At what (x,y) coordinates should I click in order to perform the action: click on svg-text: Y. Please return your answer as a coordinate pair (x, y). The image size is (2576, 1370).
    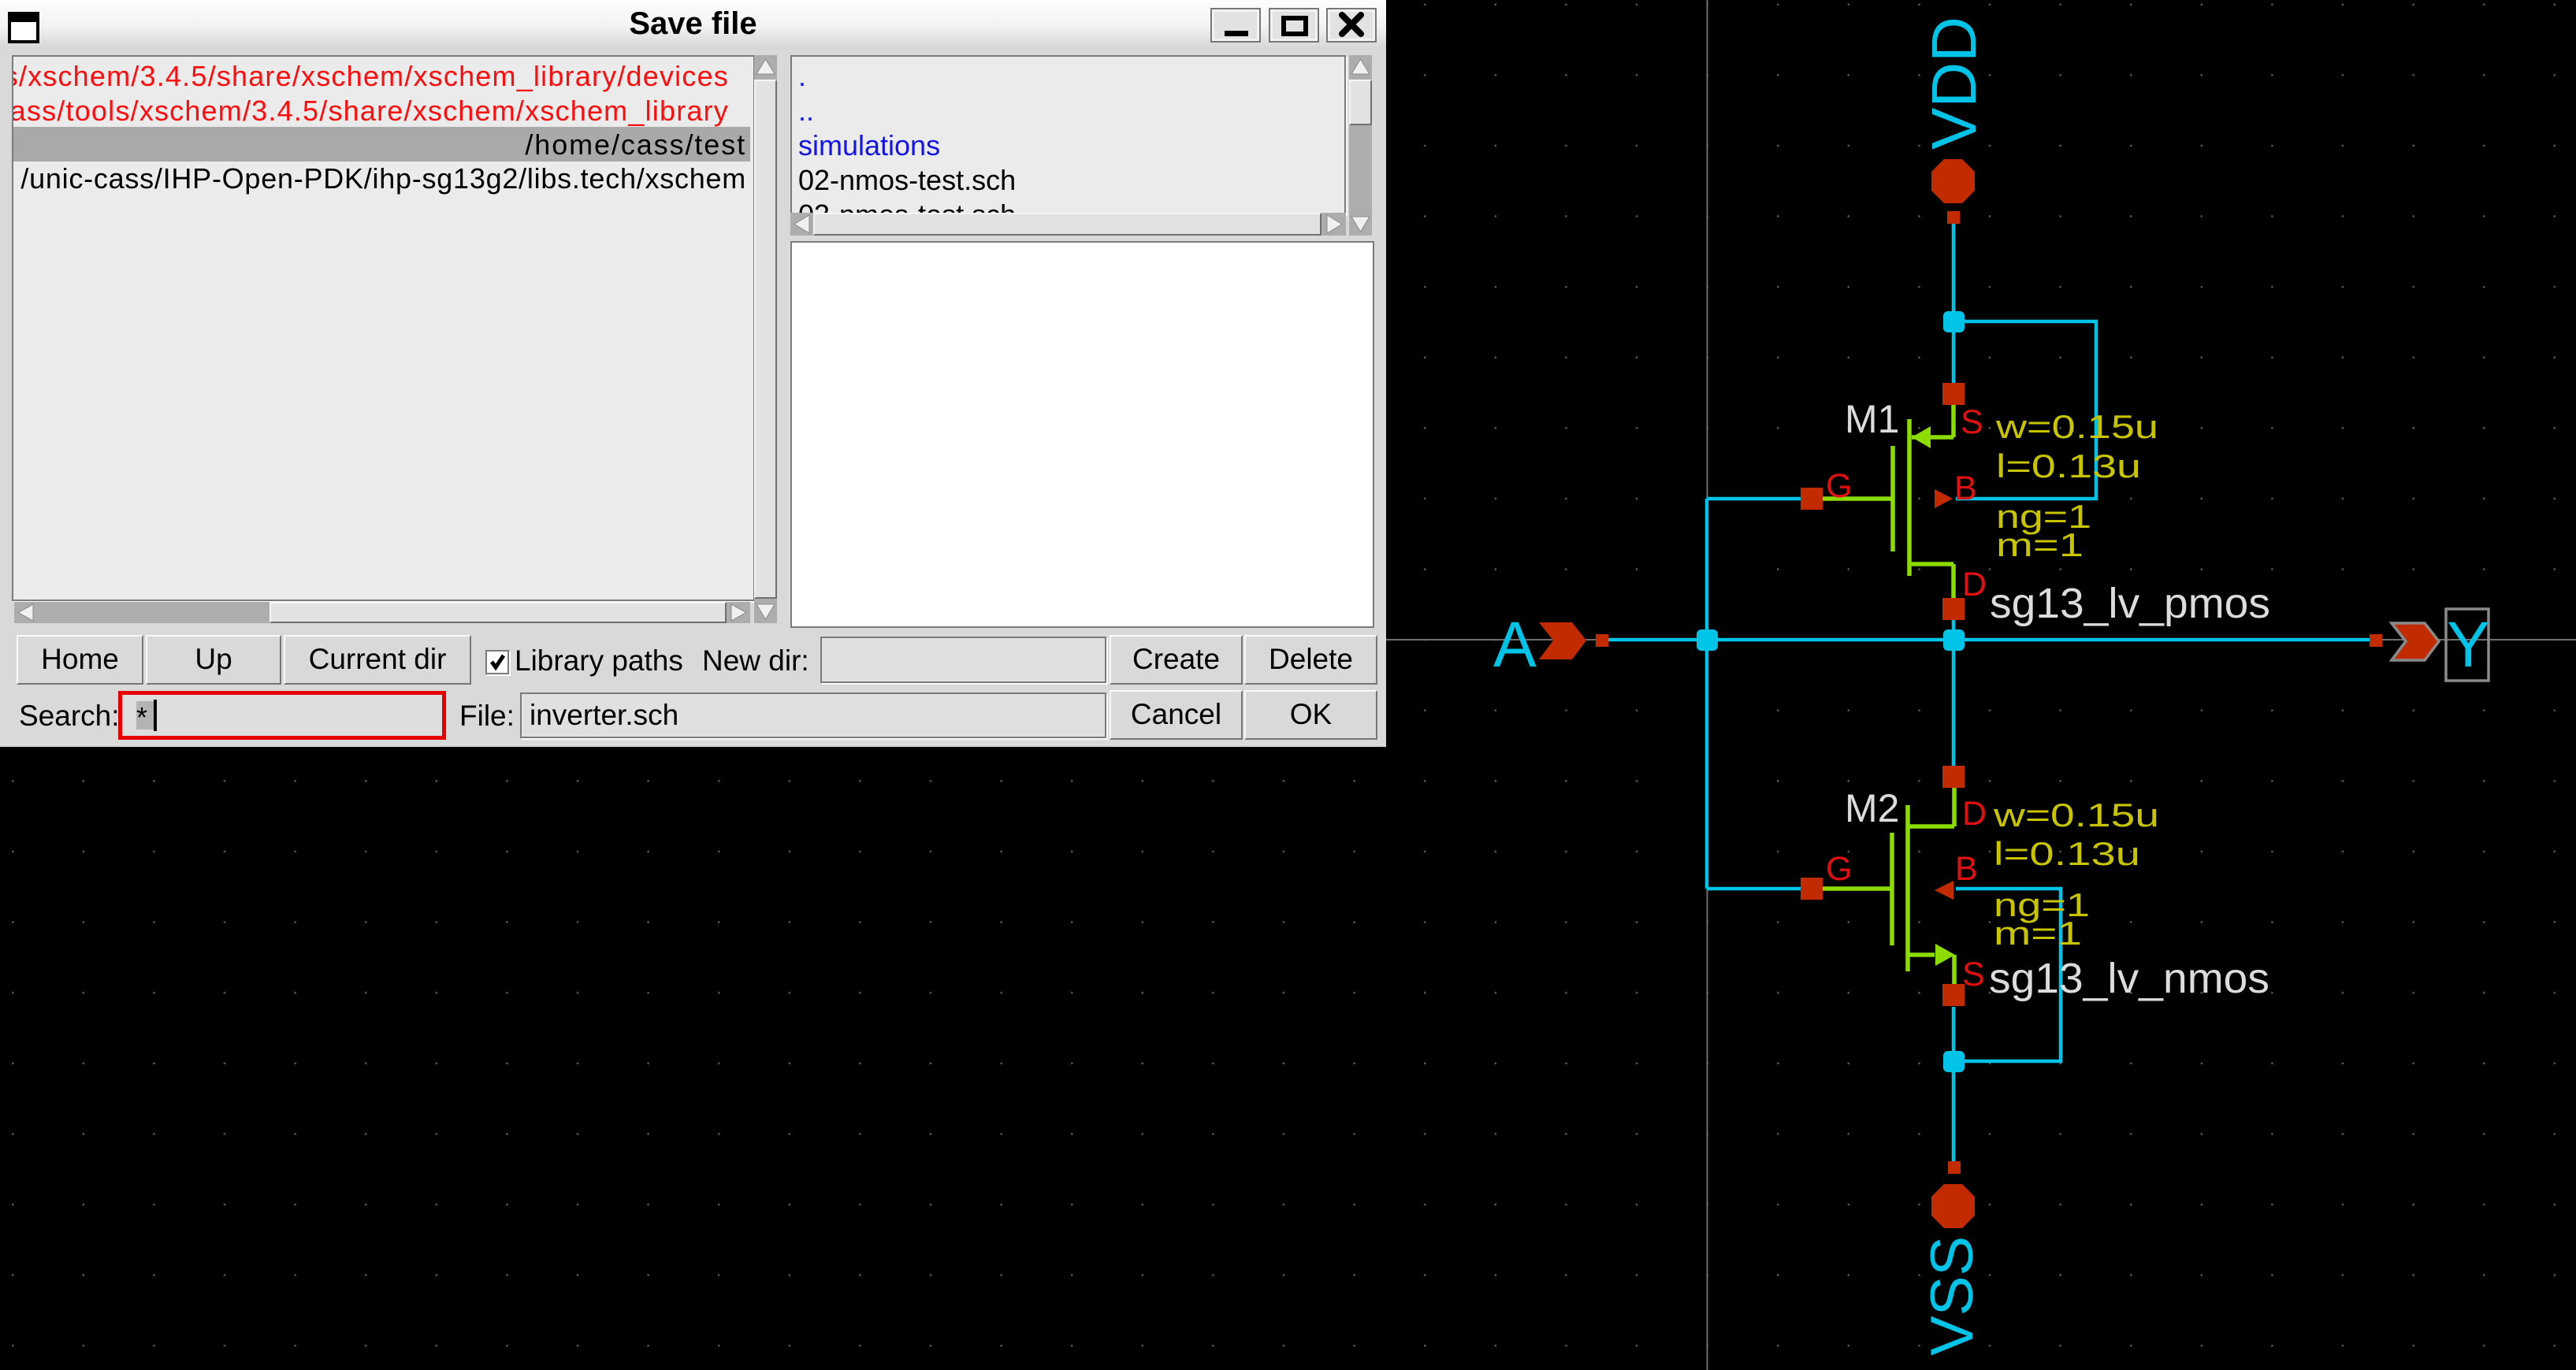
    Looking at the image, I should click on (2468, 645).